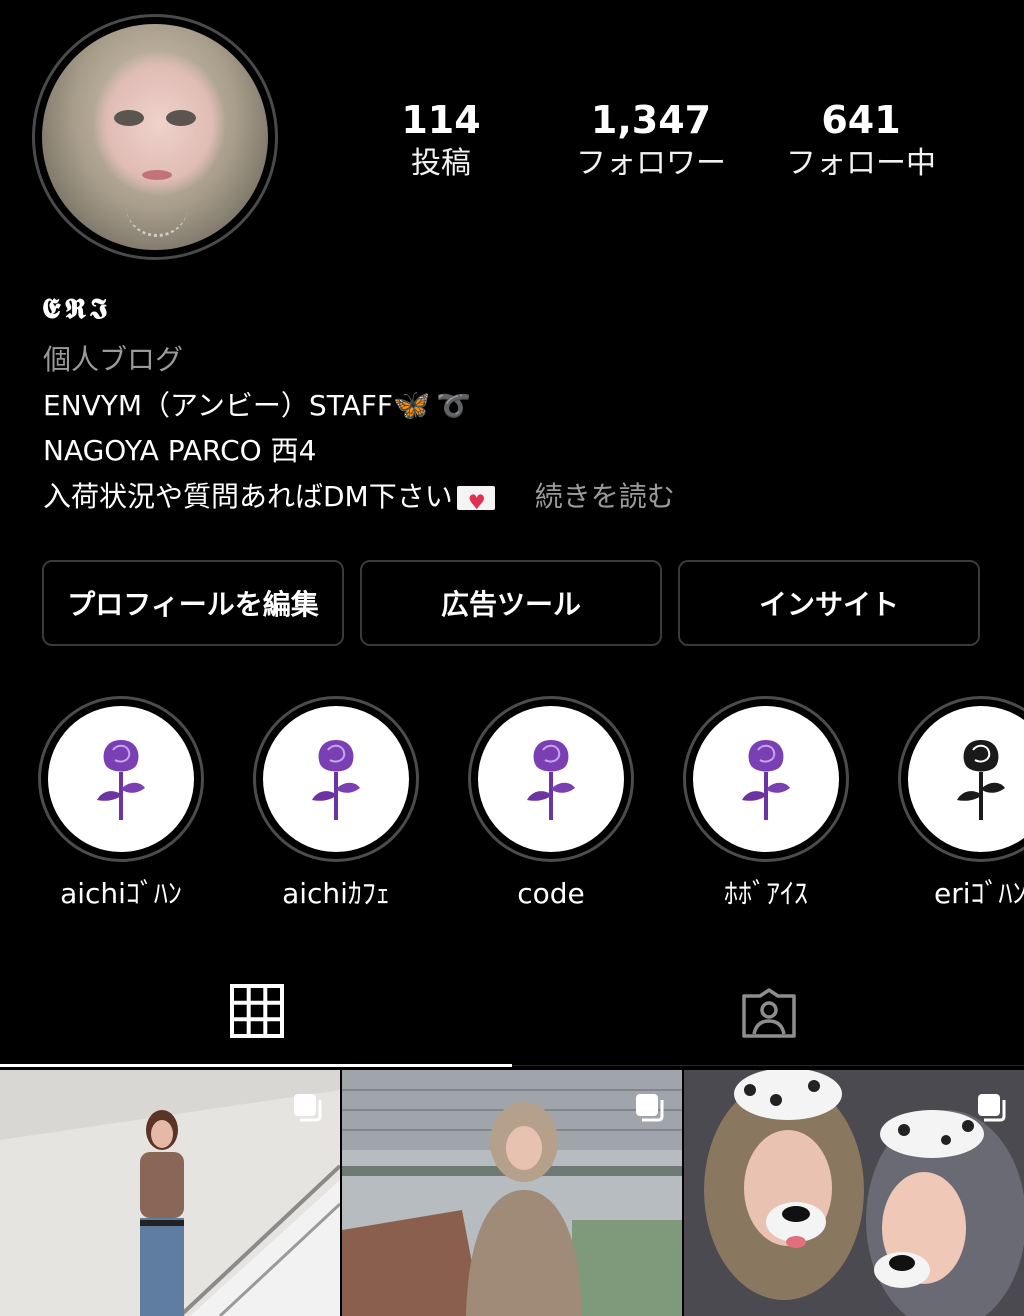 This screenshot has width=1024, height=1316. I want to click on bio-line-1-text: ENVYM（アンビー）STAFF, so click(218, 405).